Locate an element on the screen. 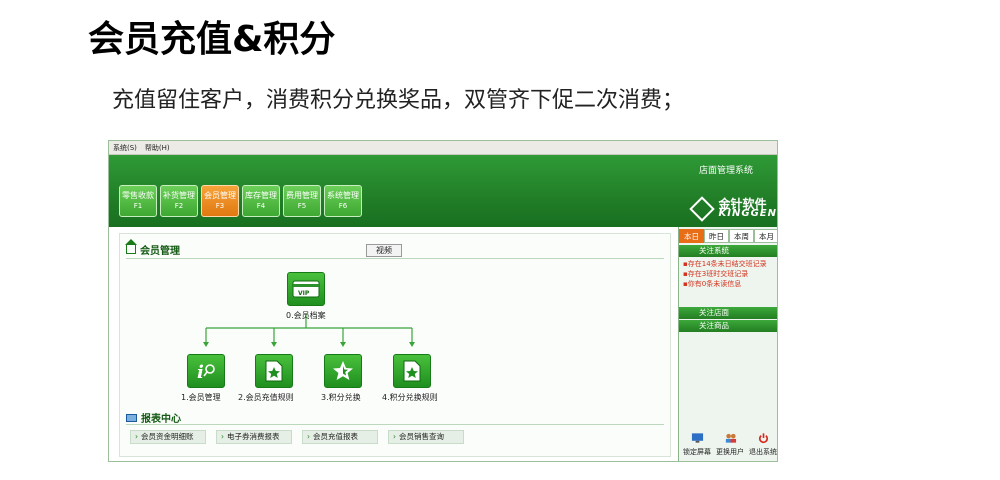 This screenshot has height=480, width=1000. report-center-text: 报表中心 is located at coordinates (161, 419).